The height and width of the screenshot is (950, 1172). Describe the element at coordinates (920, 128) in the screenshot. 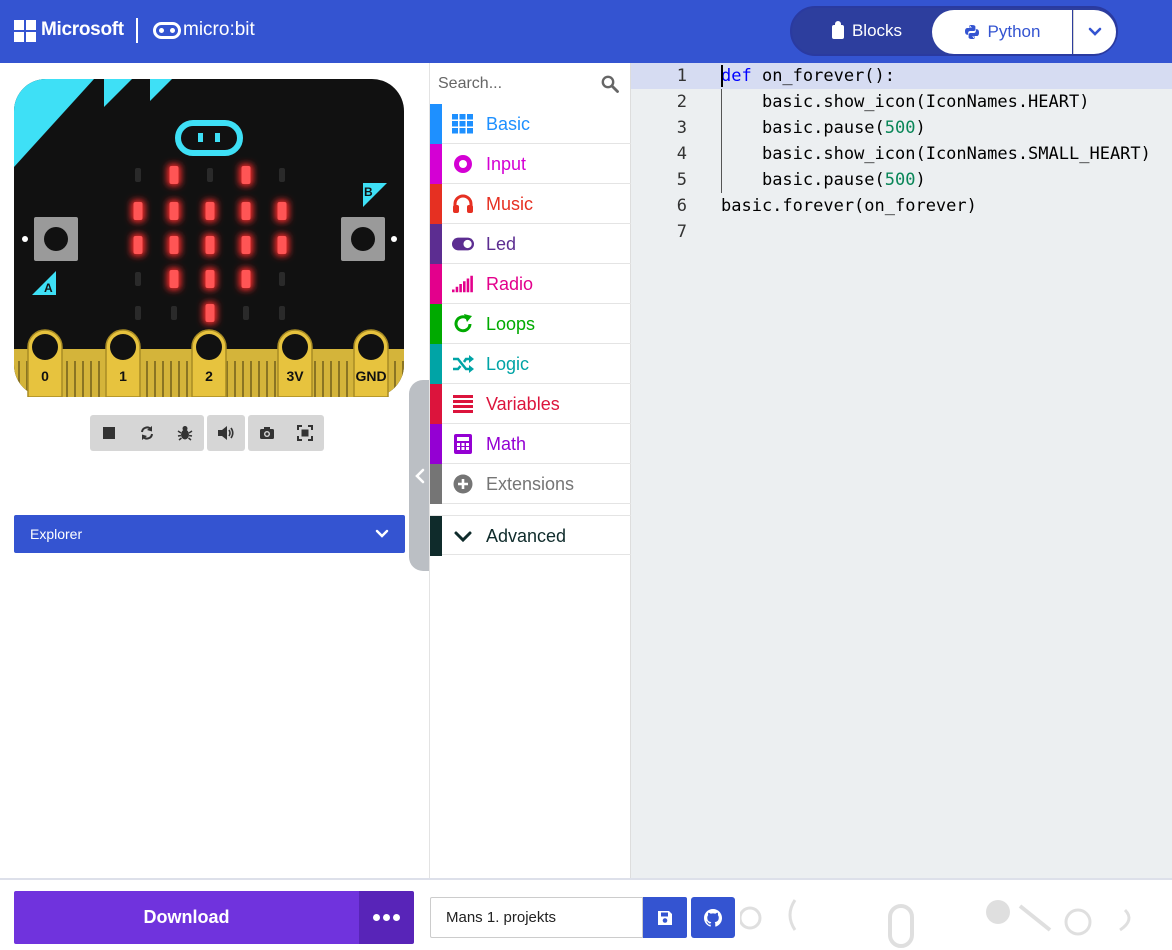

I see `code-token: )` at that location.